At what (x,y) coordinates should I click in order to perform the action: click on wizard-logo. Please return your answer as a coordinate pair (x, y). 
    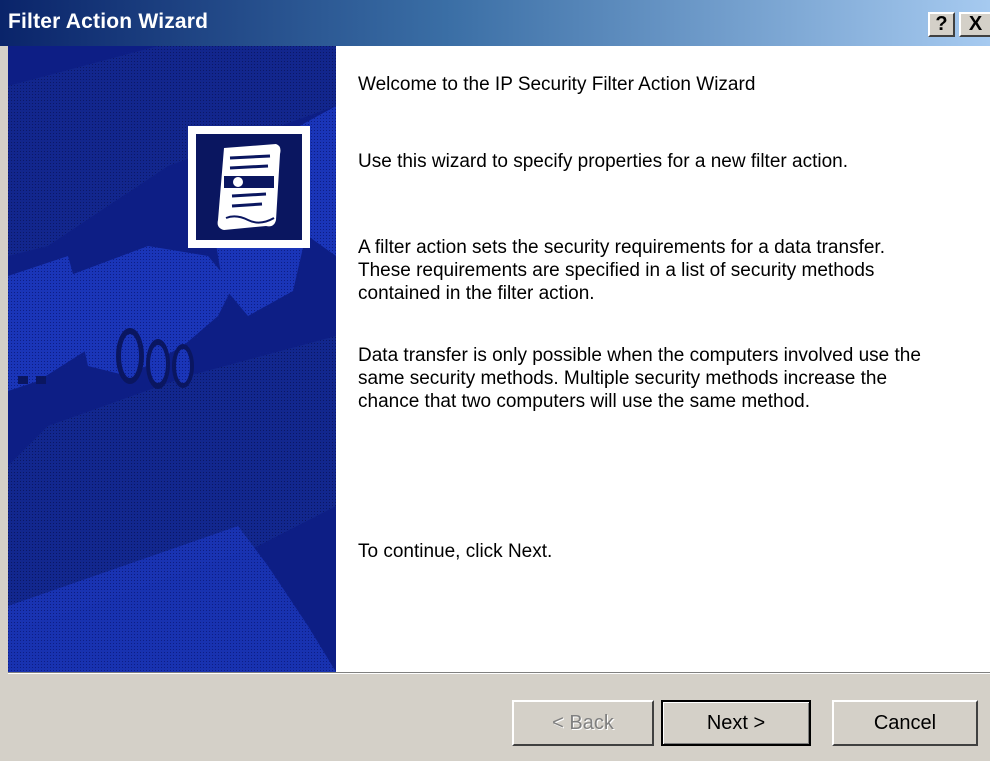
    Looking at the image, I should click on (249, 187).